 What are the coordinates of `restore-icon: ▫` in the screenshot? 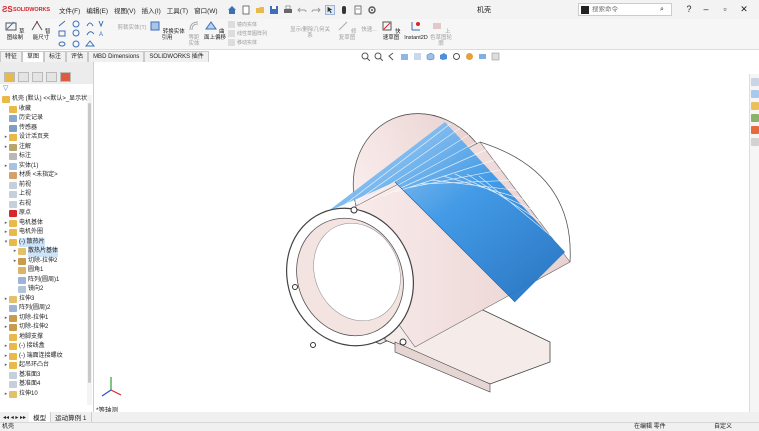 It's located at (725, 9).